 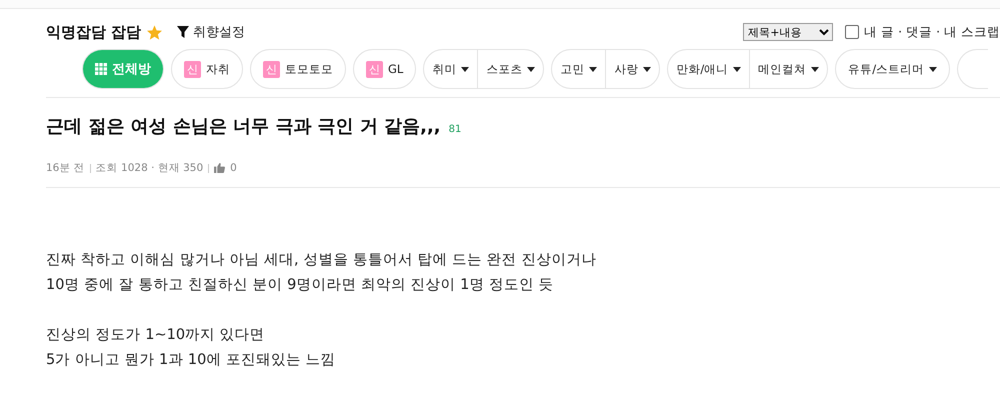 What do you see at coordinates (65, 168) in the screenshot?
I see `post-time: 16분 전` at bounding box center [65, 168].